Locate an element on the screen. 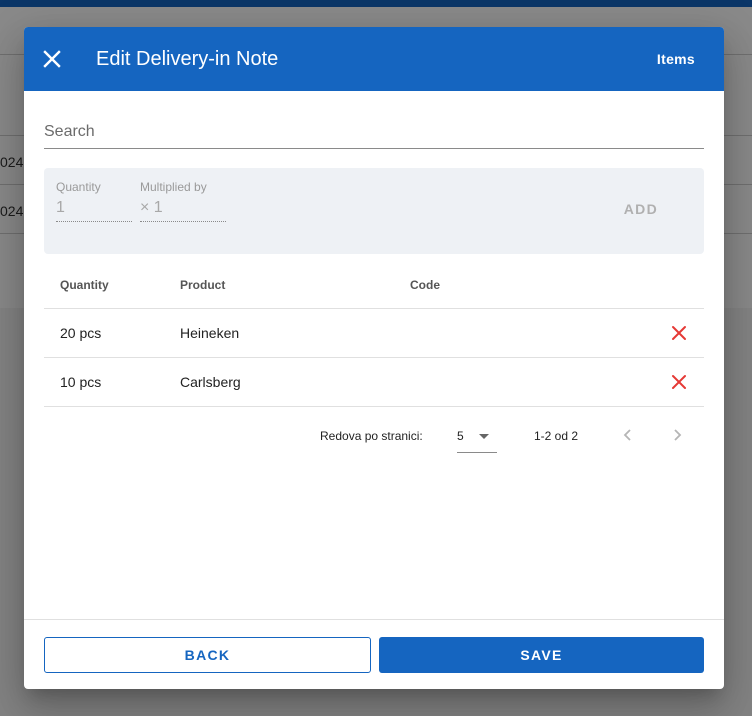 The width and height of the screenshot is (752, 716). table-pagination: Redova po stranici: 5 1-2 od 2 is located at coordinates (374, 439).